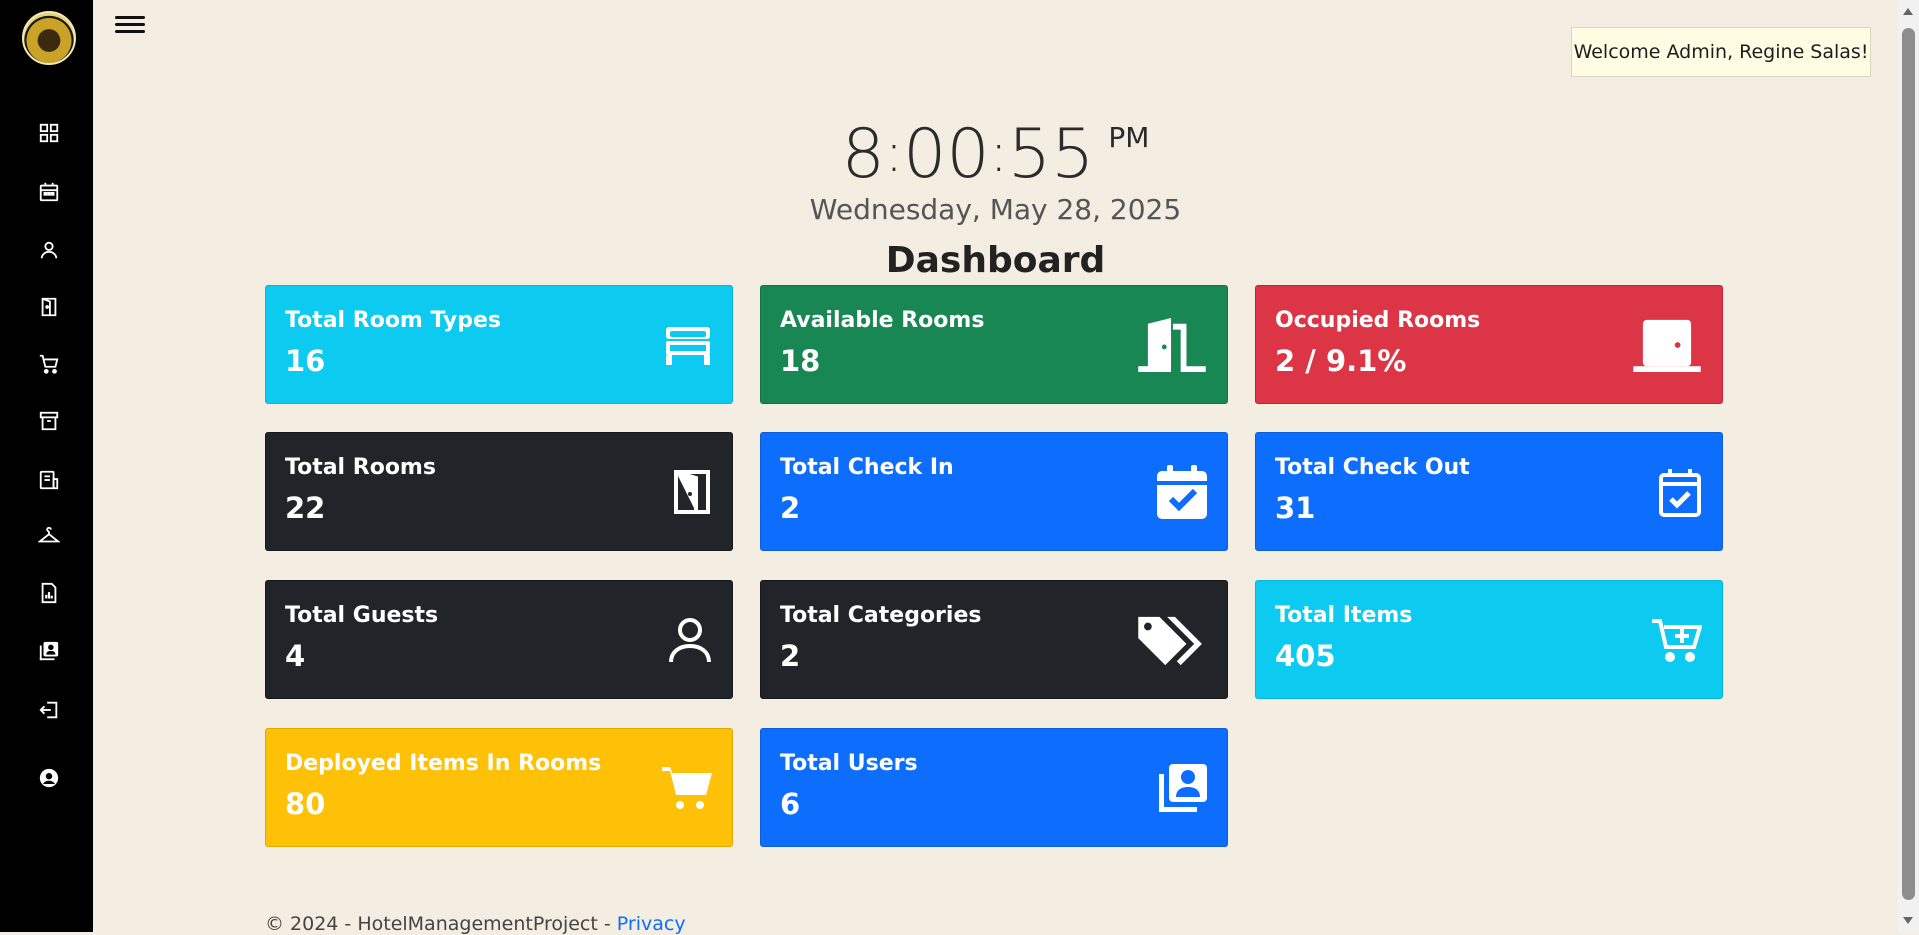 This screenshot has height=935, width=1919. I want to click on card-label: Total Rooms, so click(360, 467).